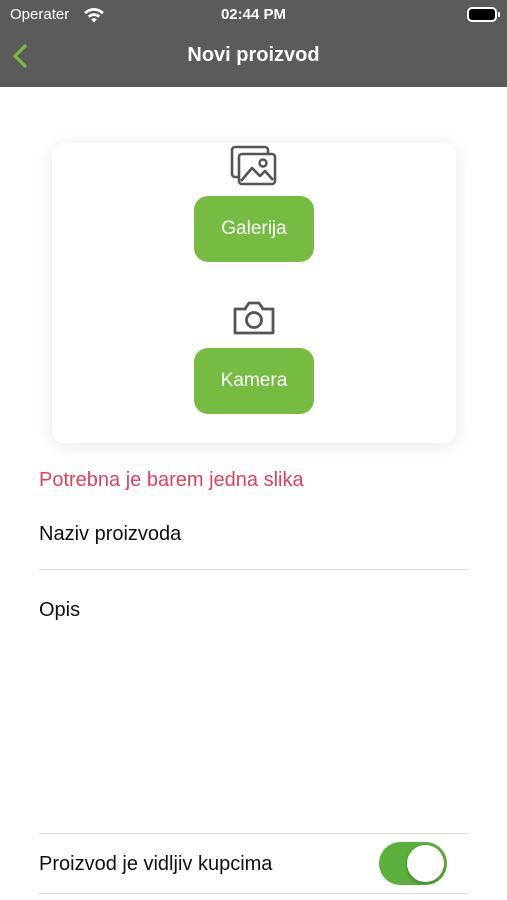 The width and height of the screenshot is (507, 900). Describe the element at coordinates (253, 55) in the screenshot. I see `page-title: Novi proizvod` at that location.